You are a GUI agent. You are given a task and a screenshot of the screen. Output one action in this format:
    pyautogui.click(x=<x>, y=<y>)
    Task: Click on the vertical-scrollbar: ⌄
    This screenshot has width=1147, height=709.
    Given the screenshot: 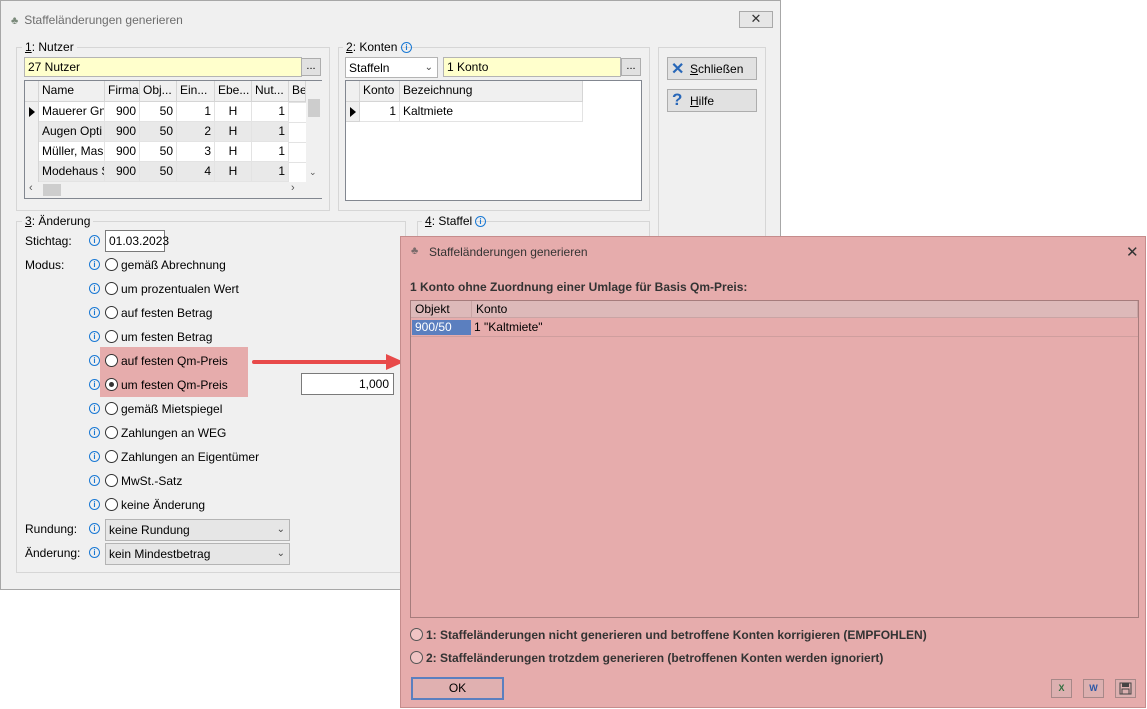 What is the action you would take?
    pyautogui.click(x=314, y=131)
    